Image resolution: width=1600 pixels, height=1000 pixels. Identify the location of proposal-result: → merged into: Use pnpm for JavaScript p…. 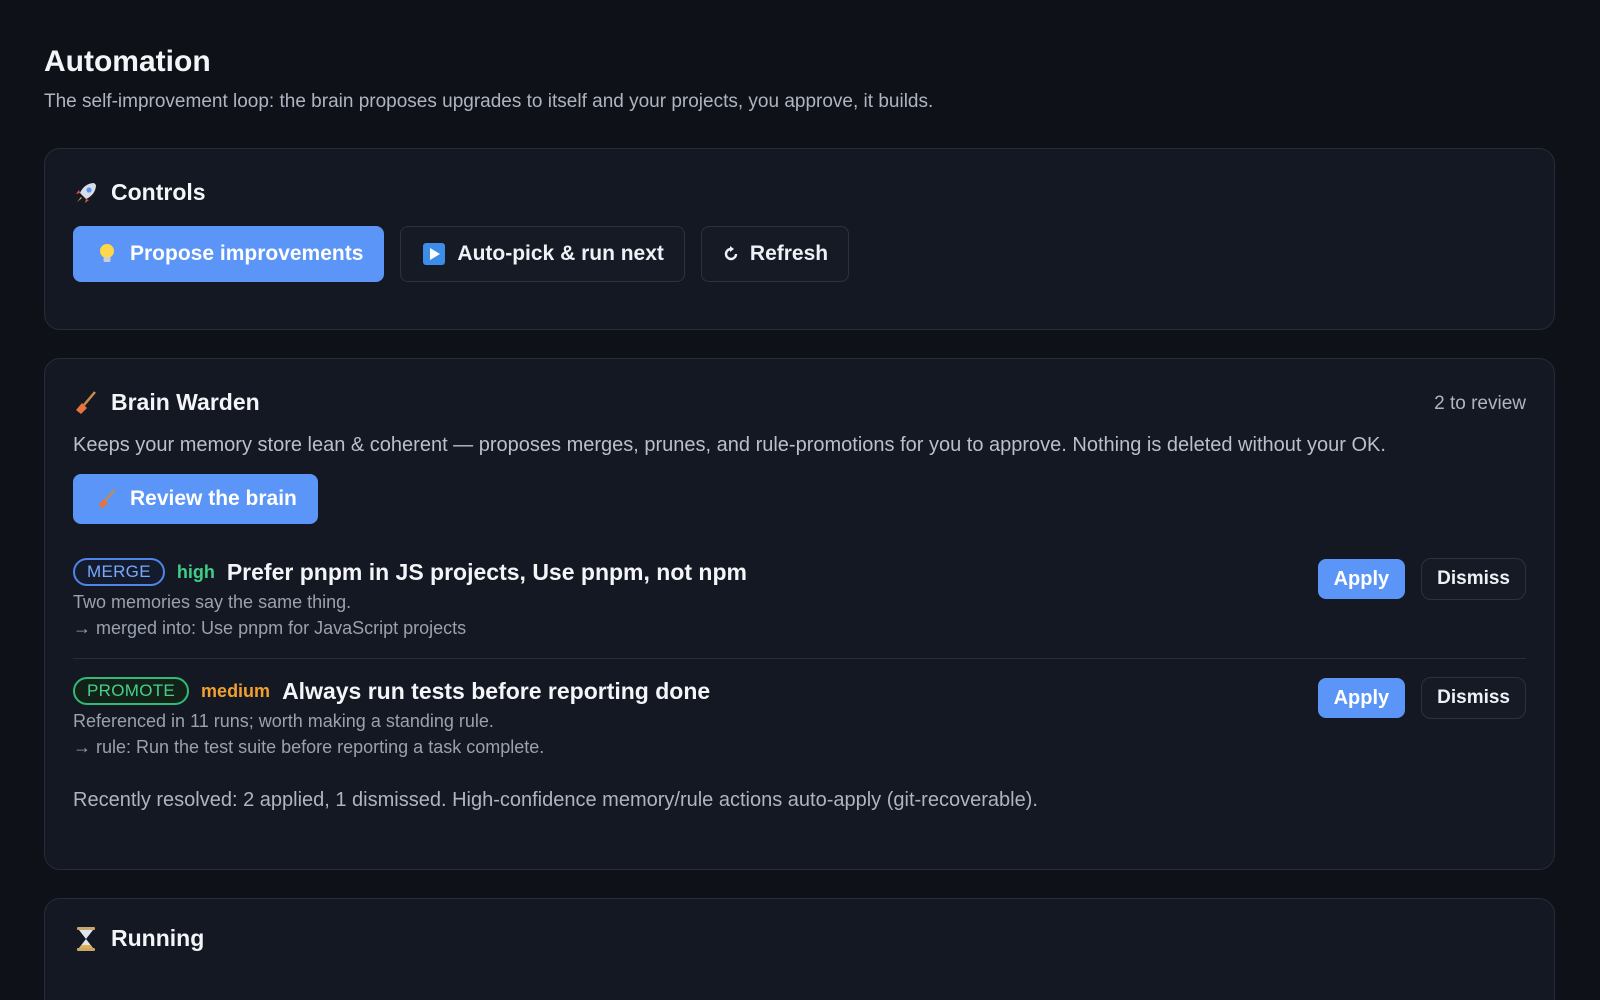
(270, 628).